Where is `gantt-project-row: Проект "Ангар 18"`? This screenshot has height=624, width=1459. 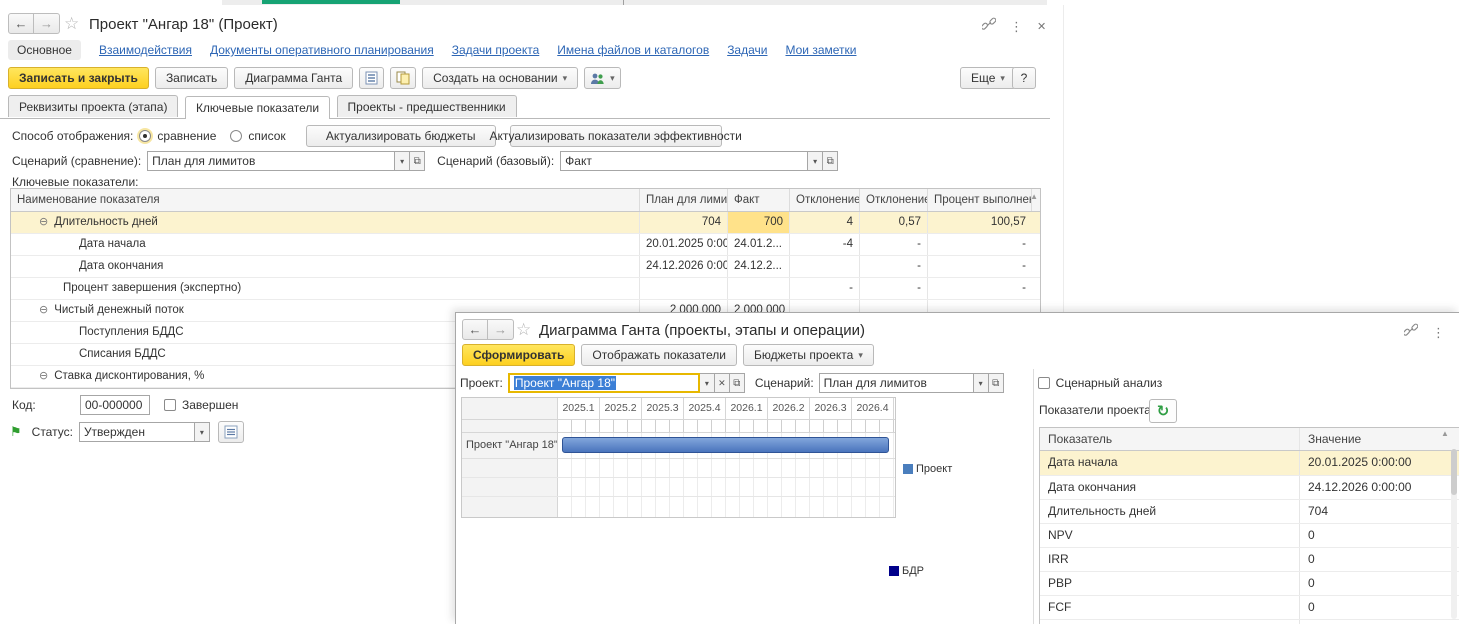 gantt-project-row: Проект "Ангар 18" is located at coordinates (678, 446).